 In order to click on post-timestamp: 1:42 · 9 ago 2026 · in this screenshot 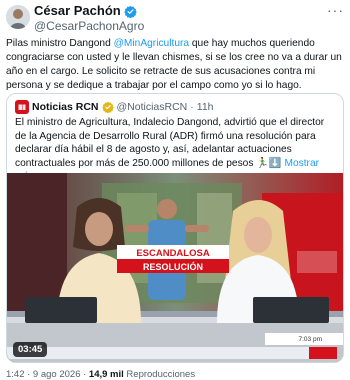, I will do `click(47, 374)`.